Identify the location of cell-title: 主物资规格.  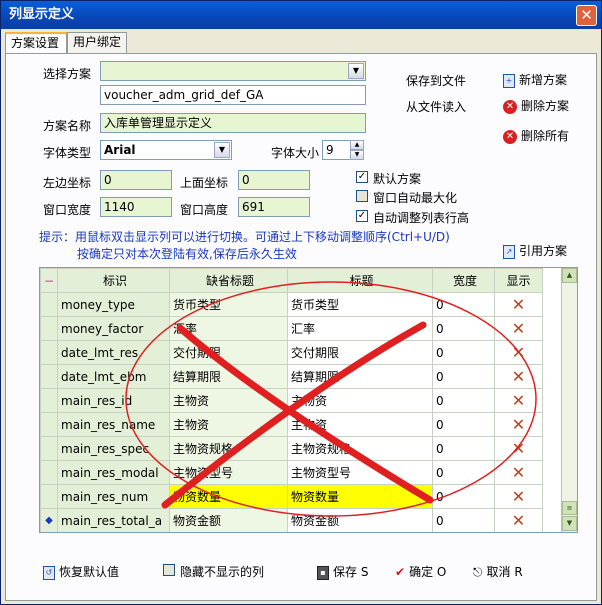
(360, 448).